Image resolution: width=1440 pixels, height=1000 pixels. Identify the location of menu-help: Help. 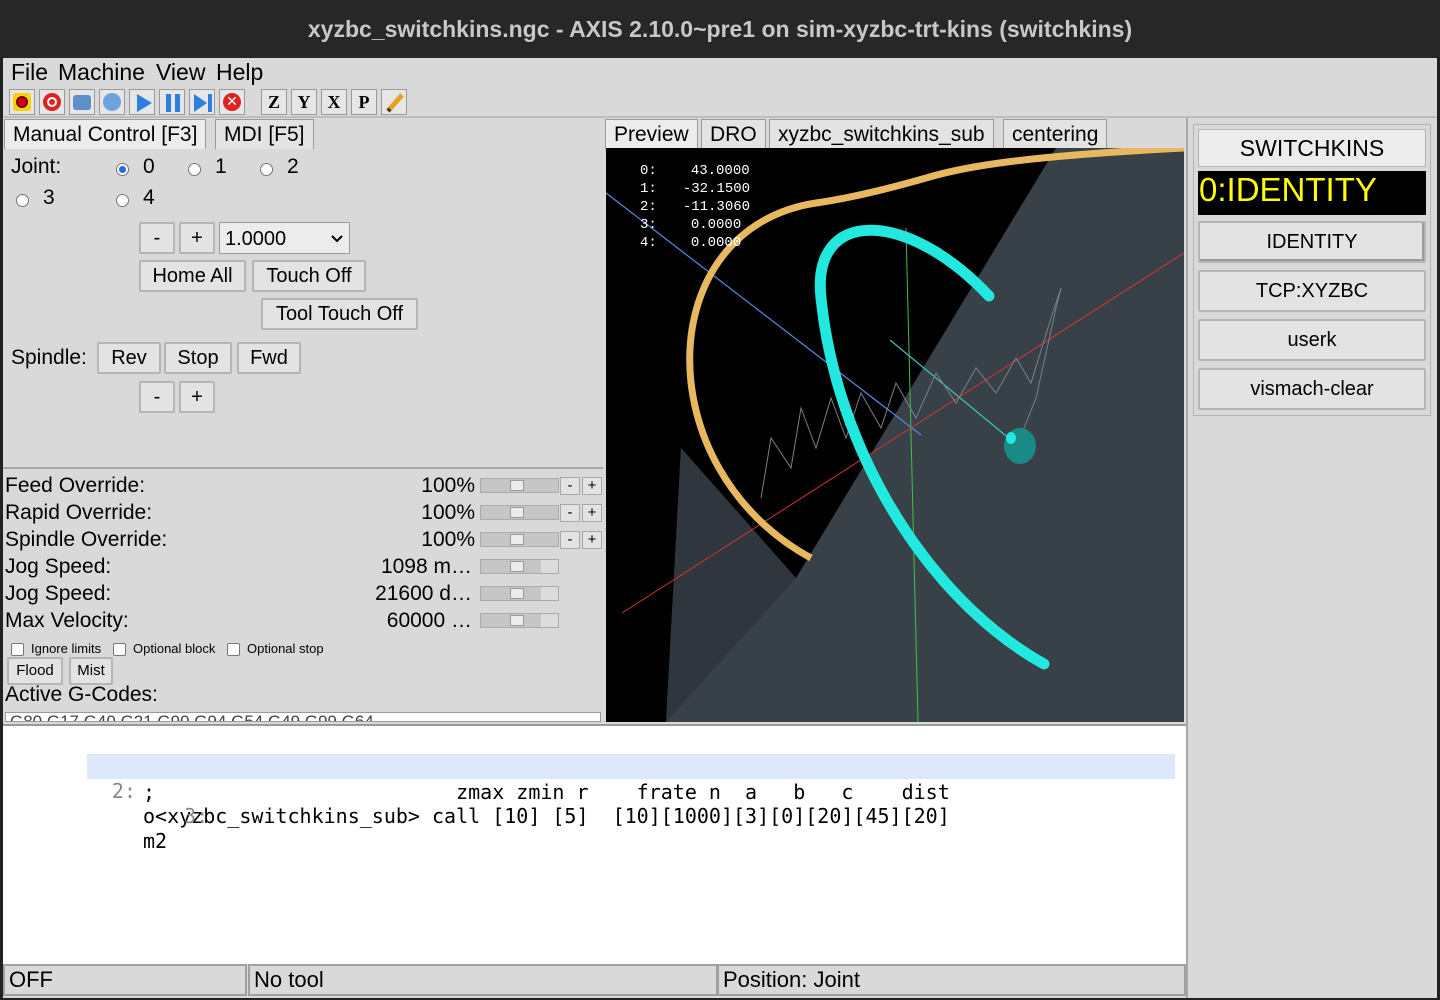
(239, 72).